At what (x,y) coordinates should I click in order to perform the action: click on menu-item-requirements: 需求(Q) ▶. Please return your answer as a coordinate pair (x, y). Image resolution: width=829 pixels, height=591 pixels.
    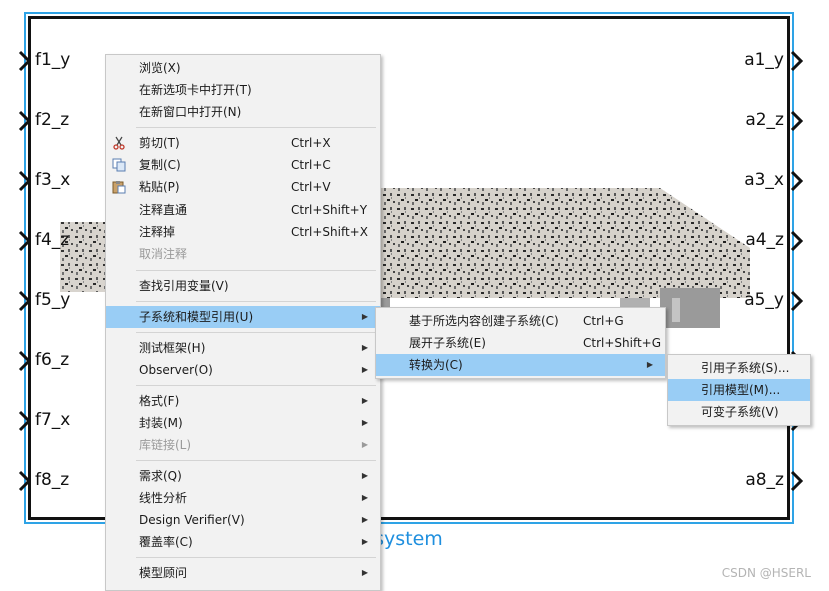
    Looking at the image, I should click on (243, 476).